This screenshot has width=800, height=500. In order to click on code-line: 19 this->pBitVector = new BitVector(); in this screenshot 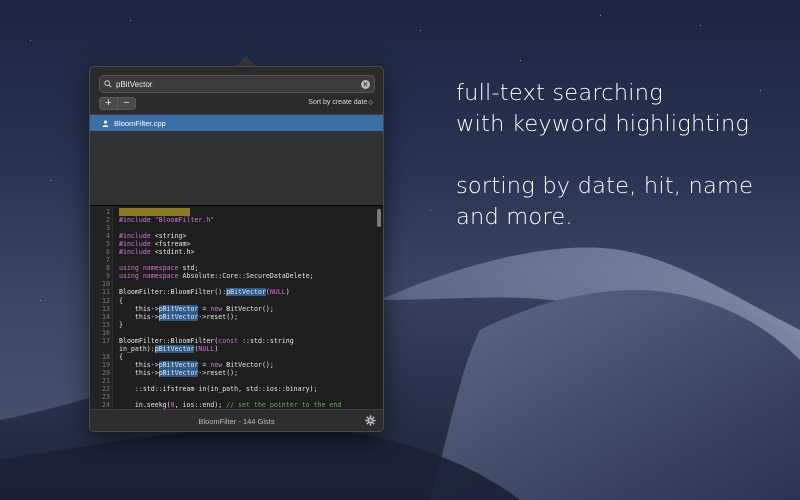, I will do `click(232, 364)`.